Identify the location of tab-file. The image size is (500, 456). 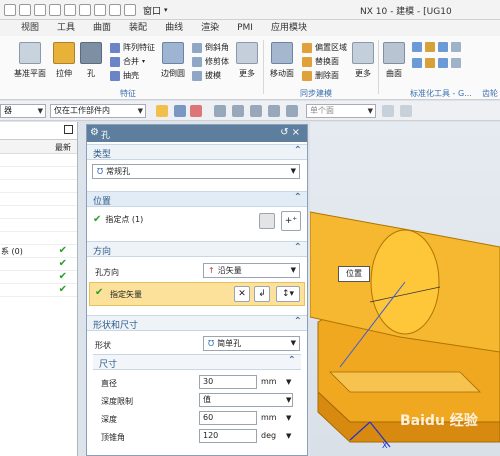
(6, 28).